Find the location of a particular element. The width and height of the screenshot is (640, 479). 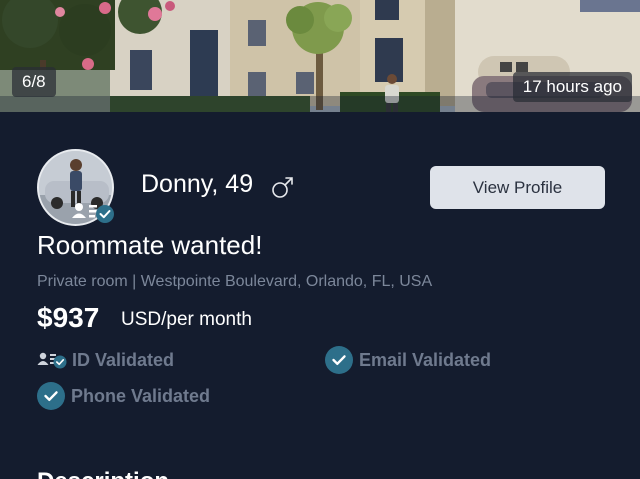

post-timestamp: 17 hours ago is located at coordinates (572, 87).